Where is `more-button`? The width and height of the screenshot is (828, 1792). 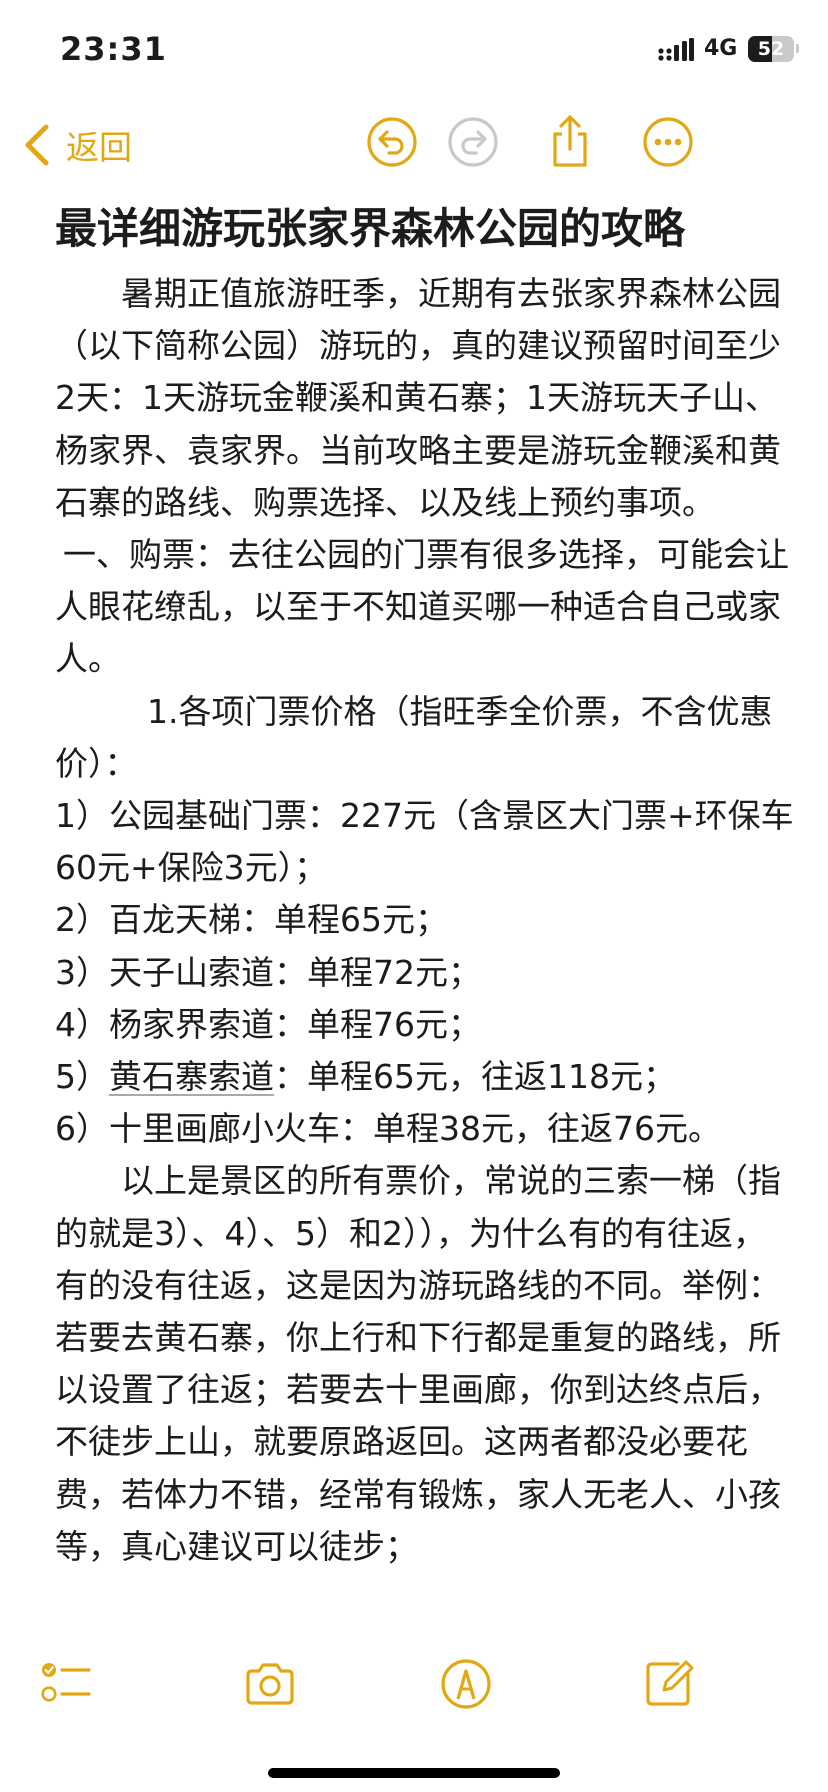 more-button is located at coordinates (668, 142).